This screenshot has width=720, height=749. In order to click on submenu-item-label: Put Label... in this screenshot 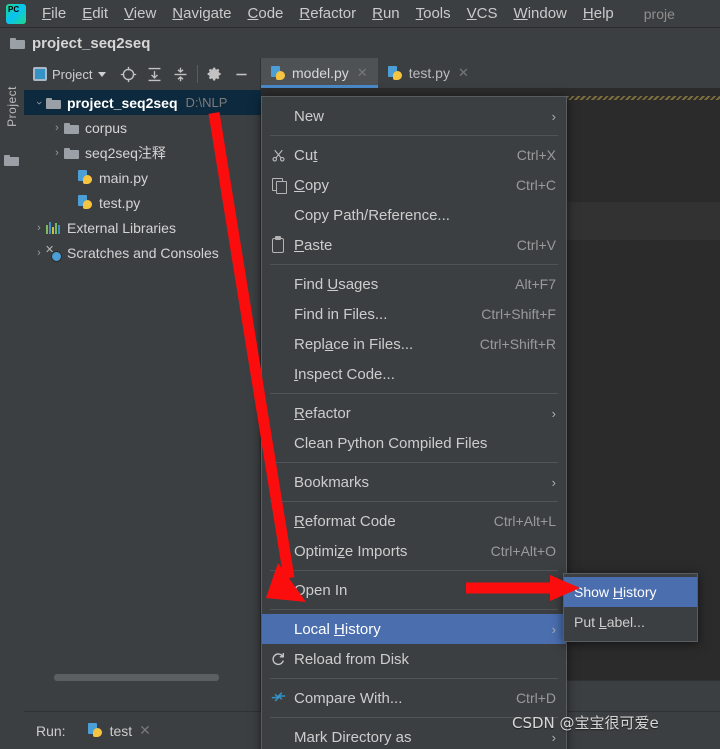, I will do `click(609, 622)`.